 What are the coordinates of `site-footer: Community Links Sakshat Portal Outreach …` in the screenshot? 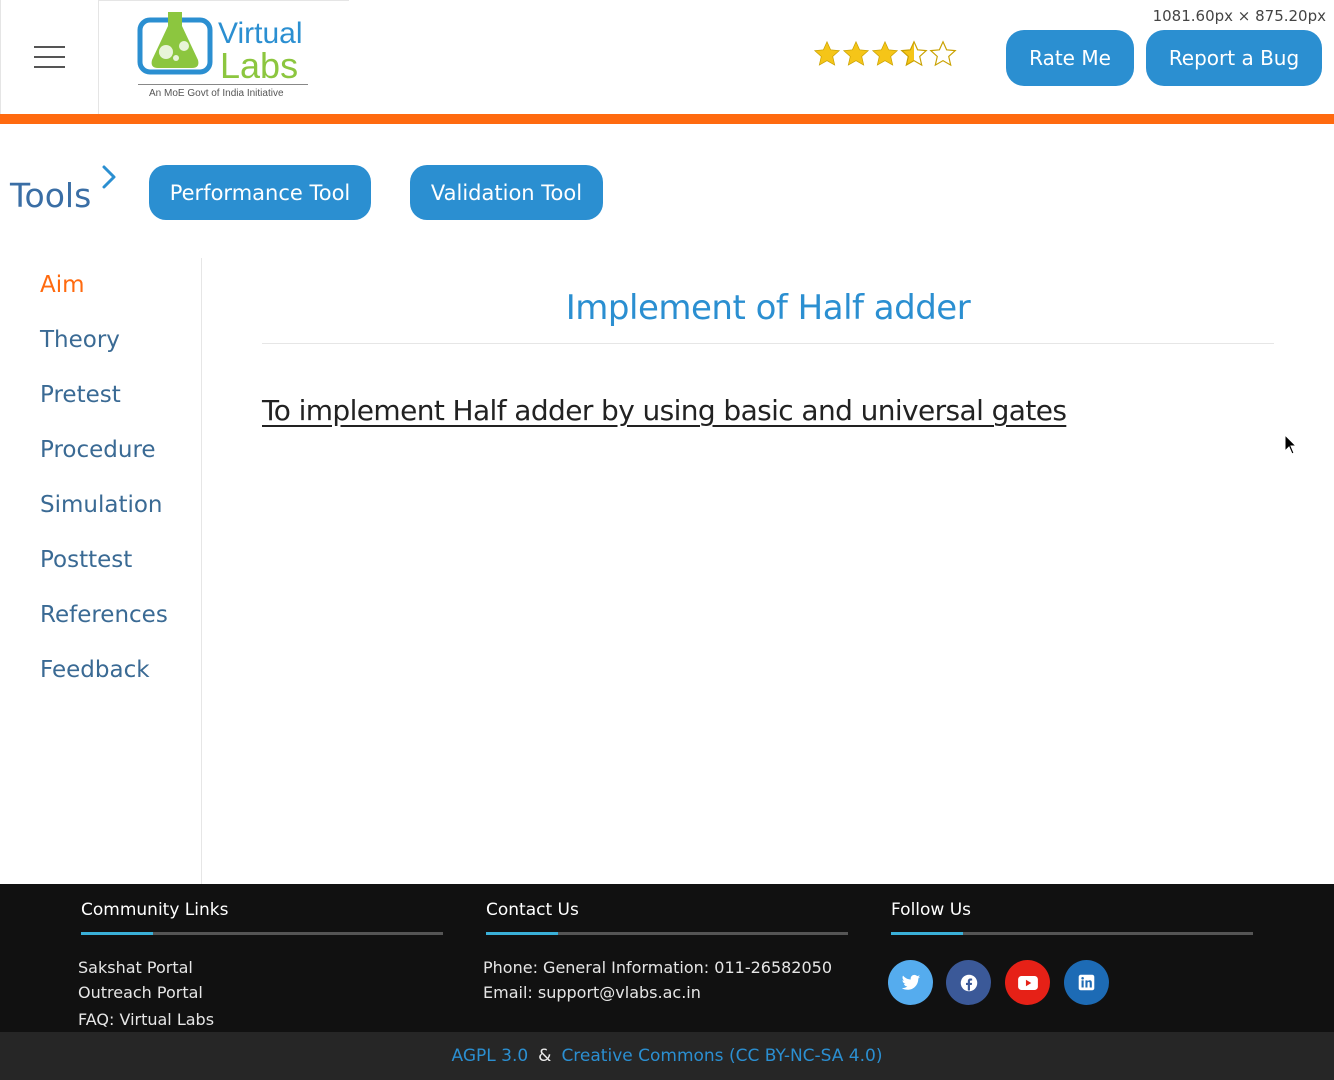 It's located at (667, 958).